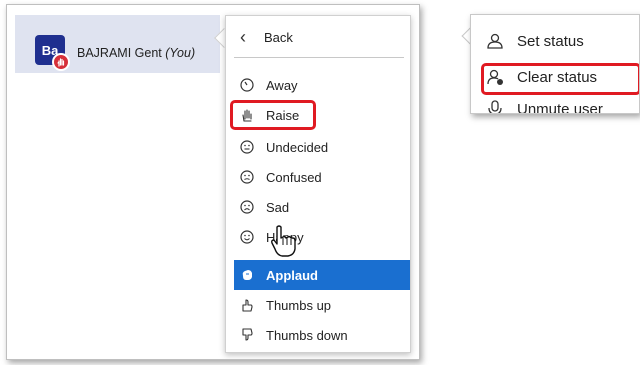 The image size is (640, 365). What do you see at coordinates (247, 305) in the screenshot?
I see `thumbs-up-icon` at bounding box center [247, 305].